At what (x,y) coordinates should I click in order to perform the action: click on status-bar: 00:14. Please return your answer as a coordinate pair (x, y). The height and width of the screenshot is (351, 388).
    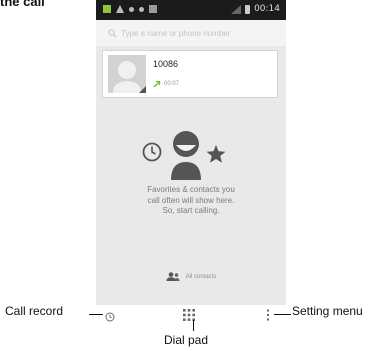
    Looking at the image, I should click on (191, 10).